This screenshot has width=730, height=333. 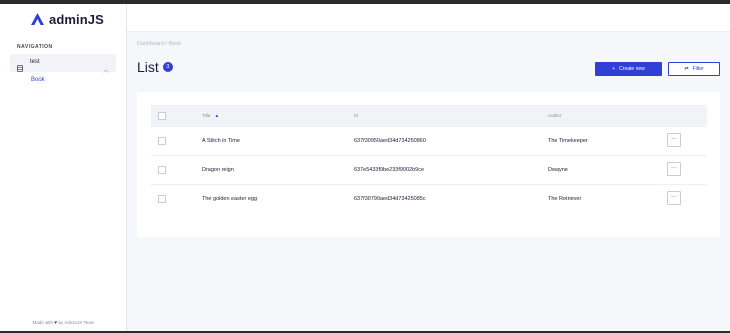 I want to click on filter-button: ⇄ Filter, so click(x=694, y=69).